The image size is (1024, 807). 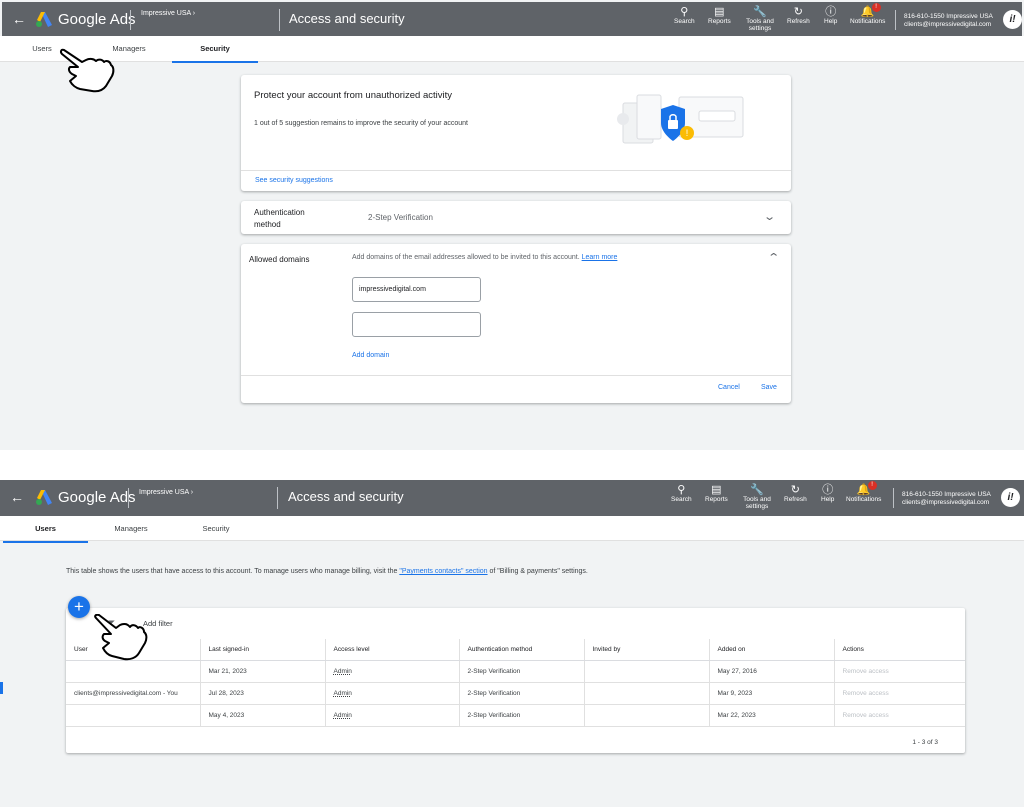 I want to click on column-header-last-signed-in: Last signed-in, so click(x=263, y=650).